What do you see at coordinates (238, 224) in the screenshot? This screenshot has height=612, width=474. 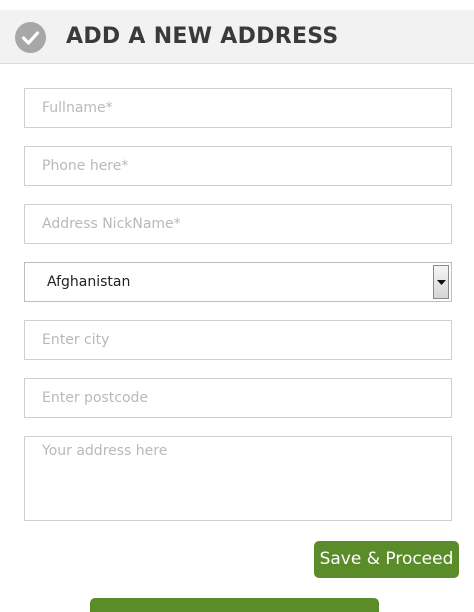 I see `address-nickname-input` at bounding box center [238, 224].